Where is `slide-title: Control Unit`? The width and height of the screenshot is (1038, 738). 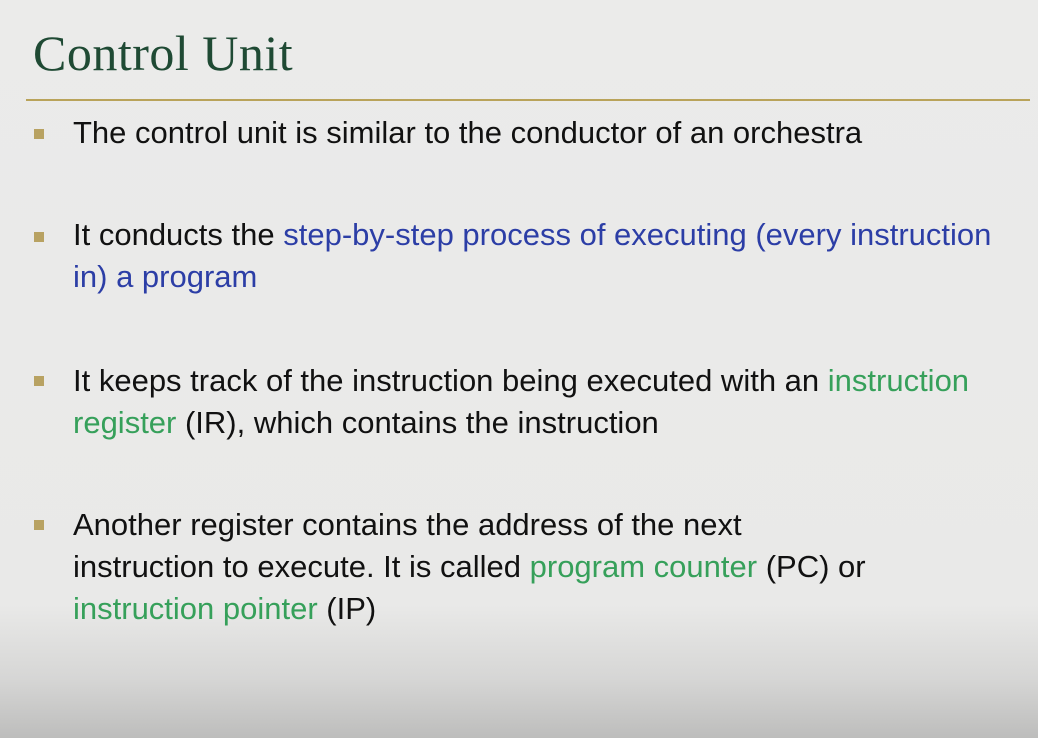
slide-title: Control Unit is located at coordinates (163, 53).